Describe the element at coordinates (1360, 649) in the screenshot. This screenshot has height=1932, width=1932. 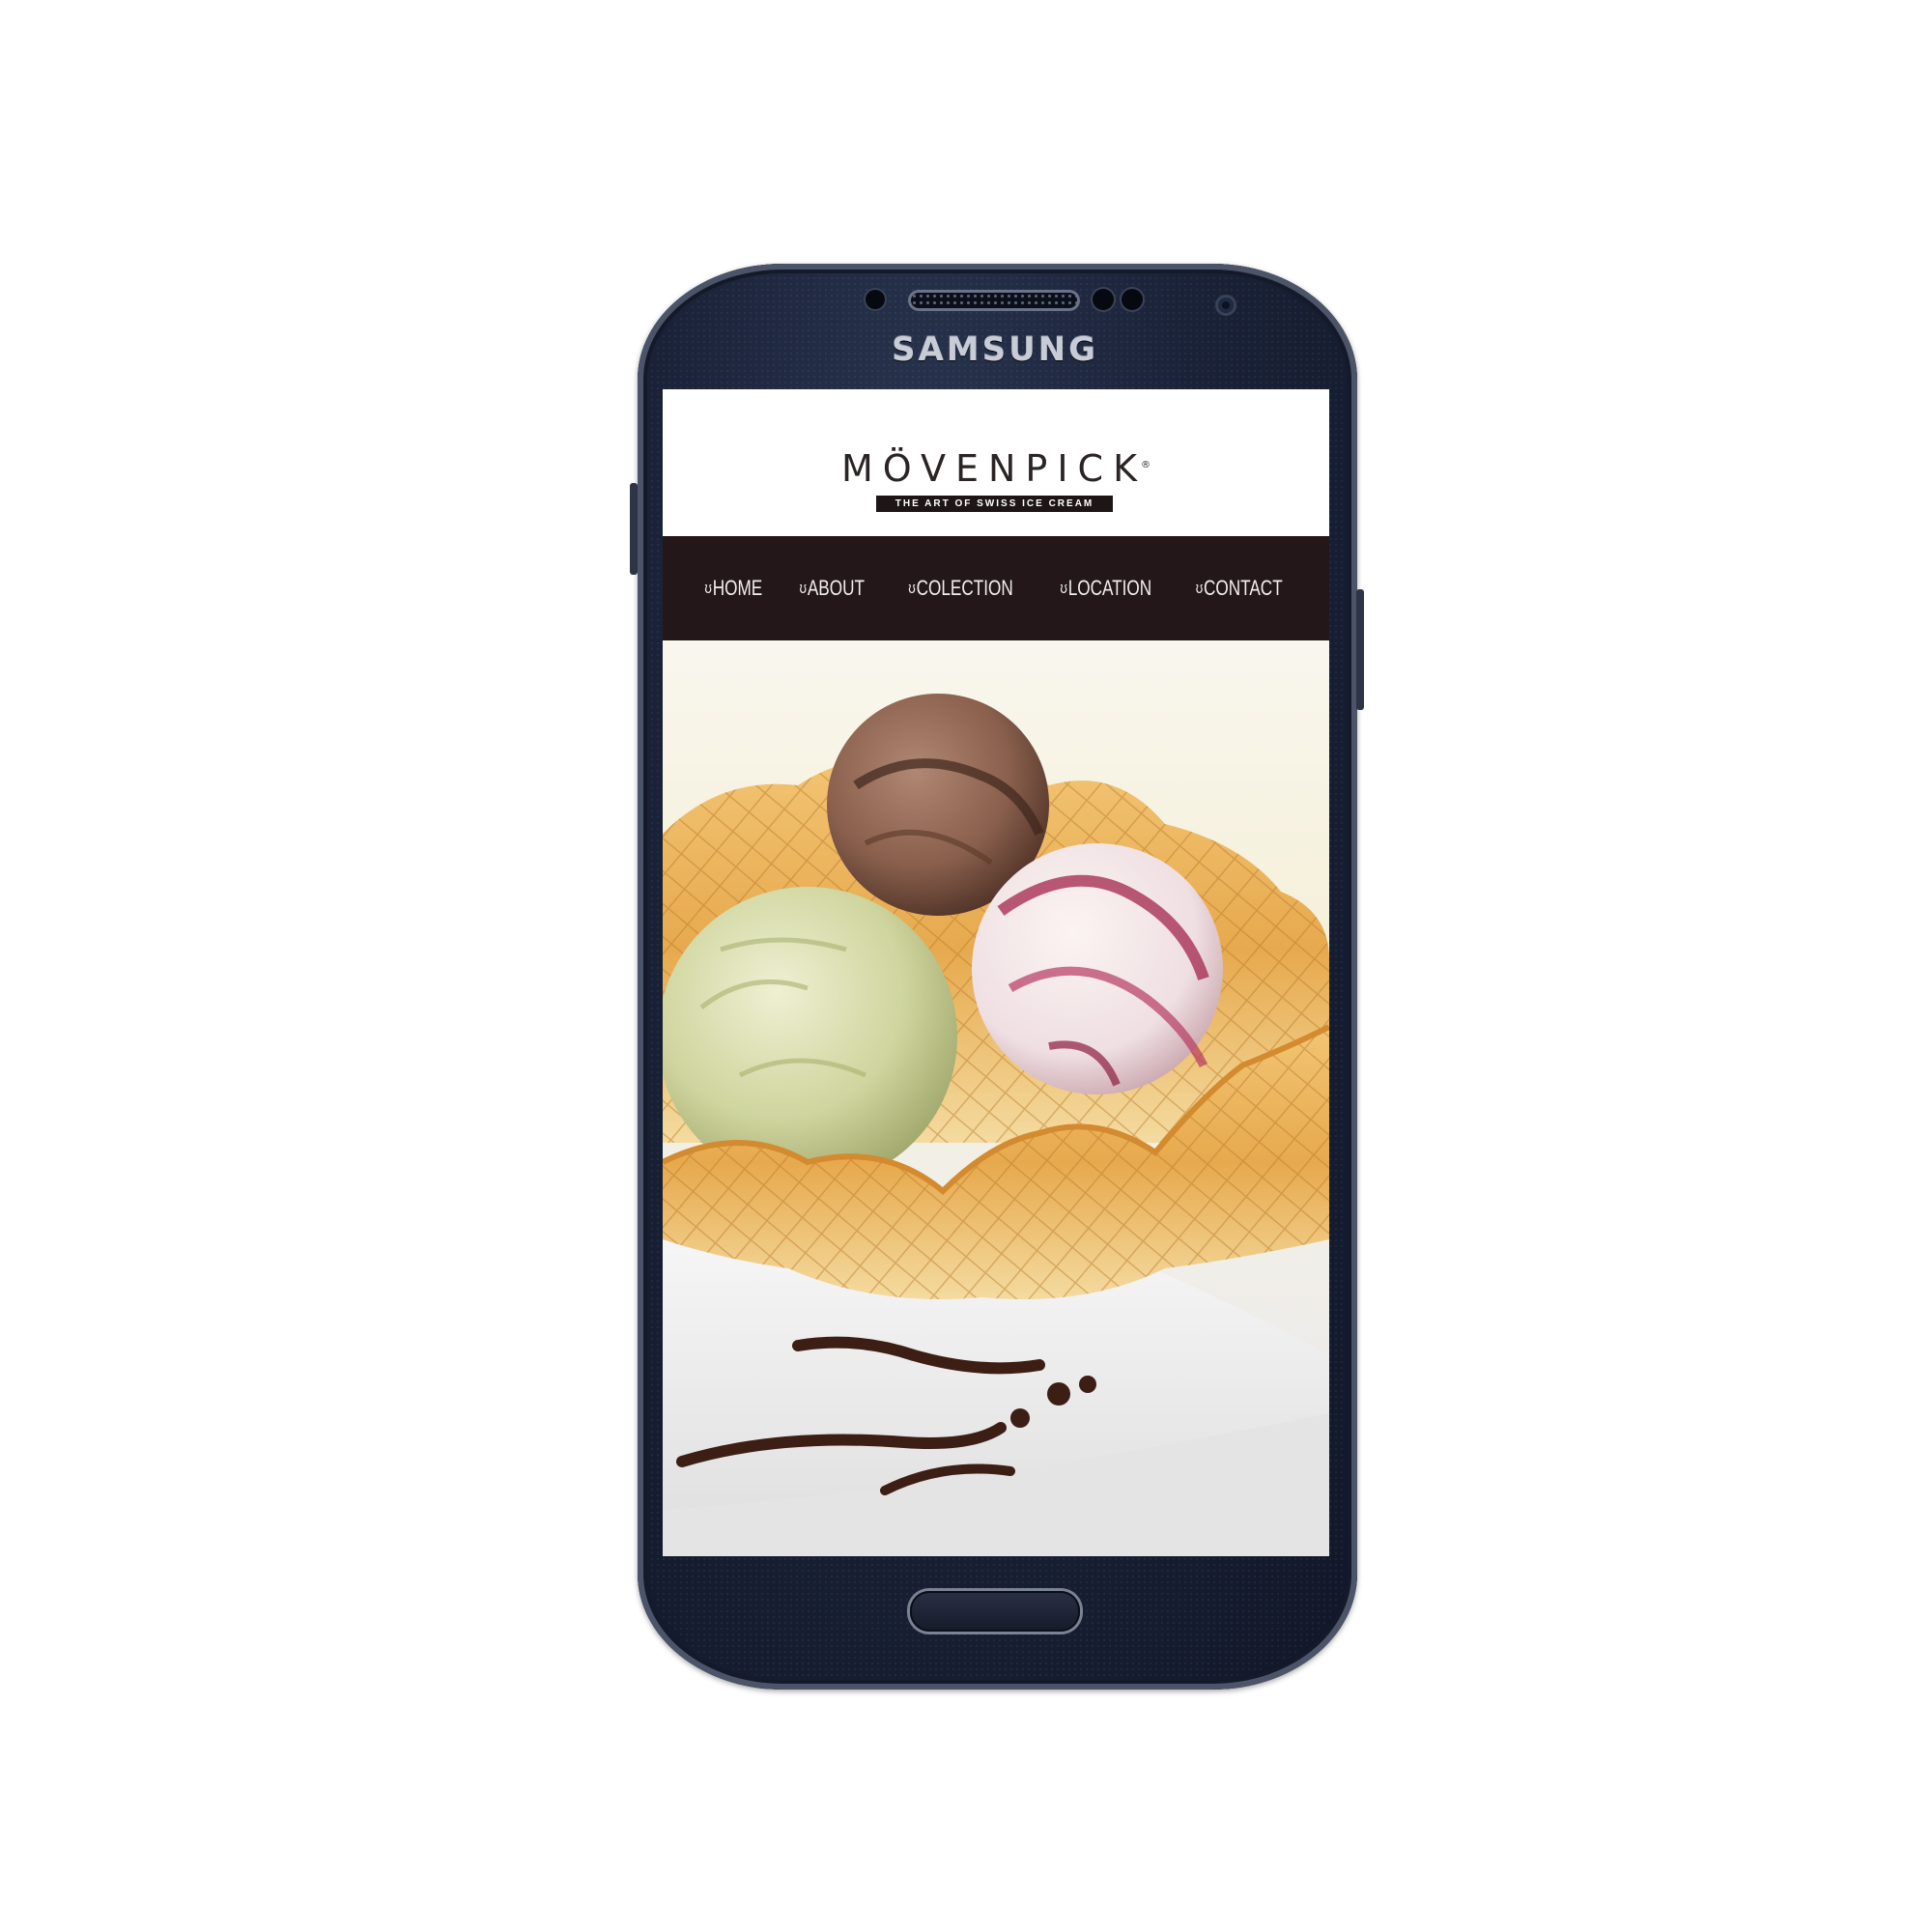
I see `power-button` at that location.